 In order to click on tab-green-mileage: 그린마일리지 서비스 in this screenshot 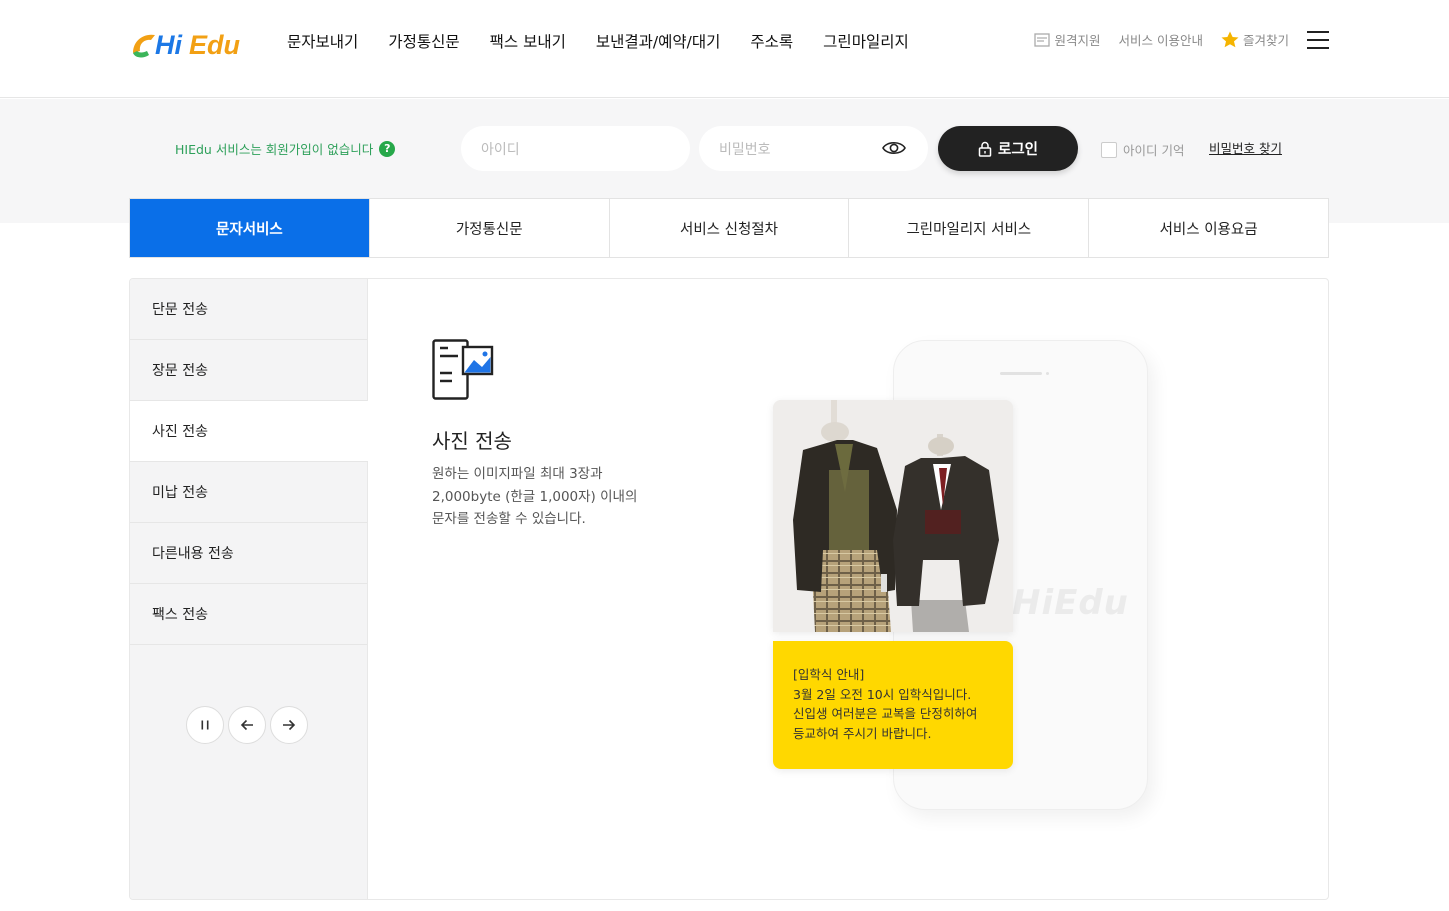, I will do `click(968, 228)`.